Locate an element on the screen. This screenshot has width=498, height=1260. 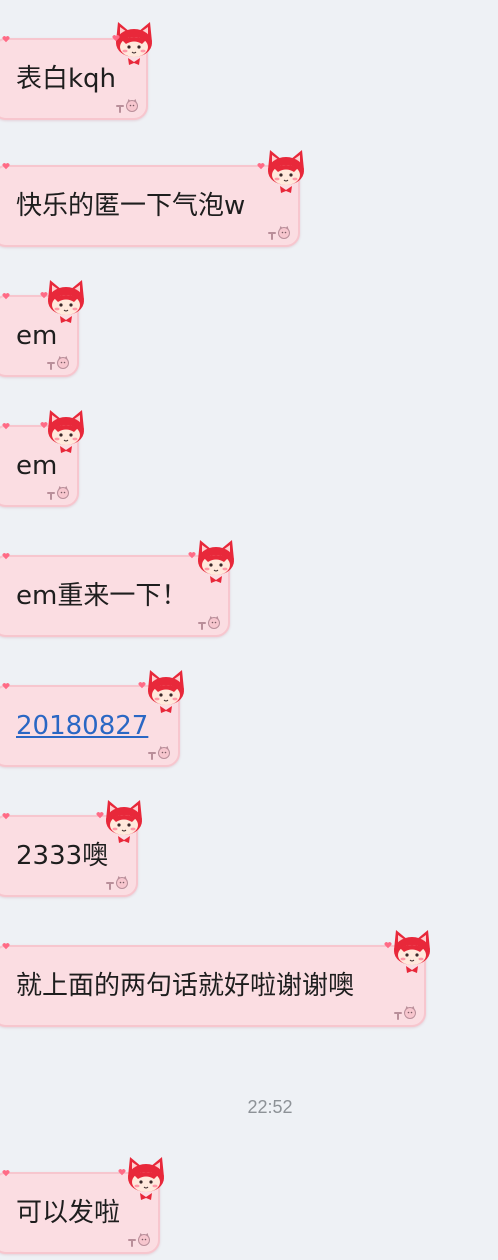
date-link: 20180827 is located at coordinates (82, 726).